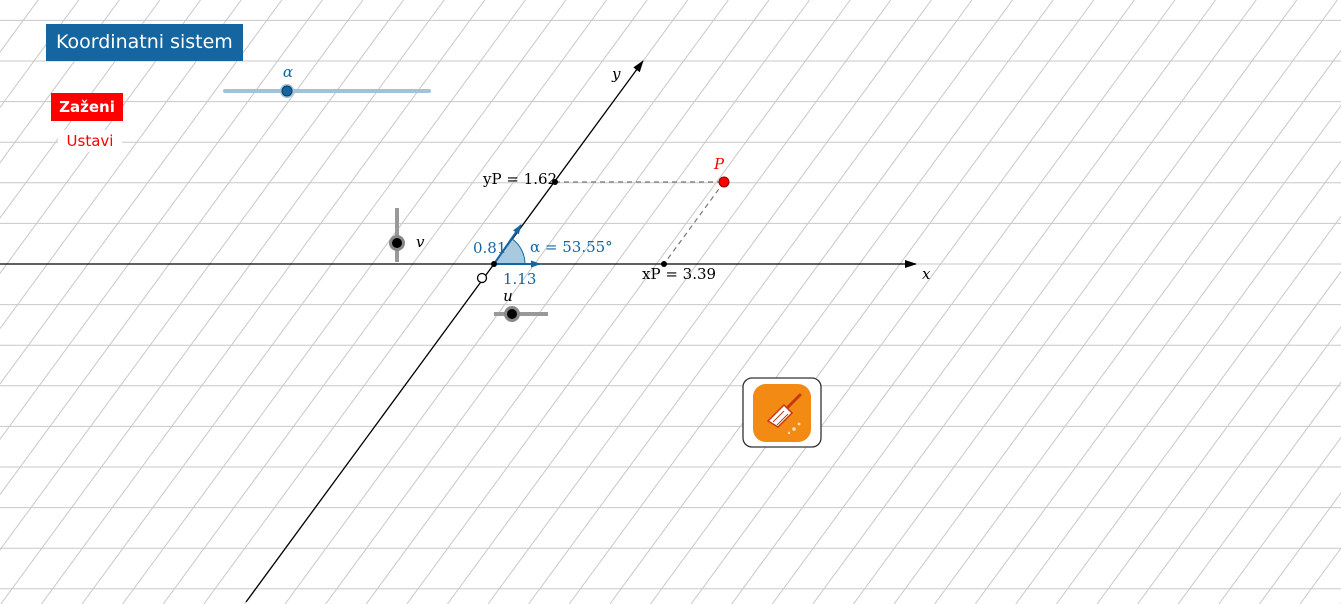  What do you see at coordinates (288, 72) in the screenshot?
I see `alpha-slider-label: α` at bounding box center [288, 72].